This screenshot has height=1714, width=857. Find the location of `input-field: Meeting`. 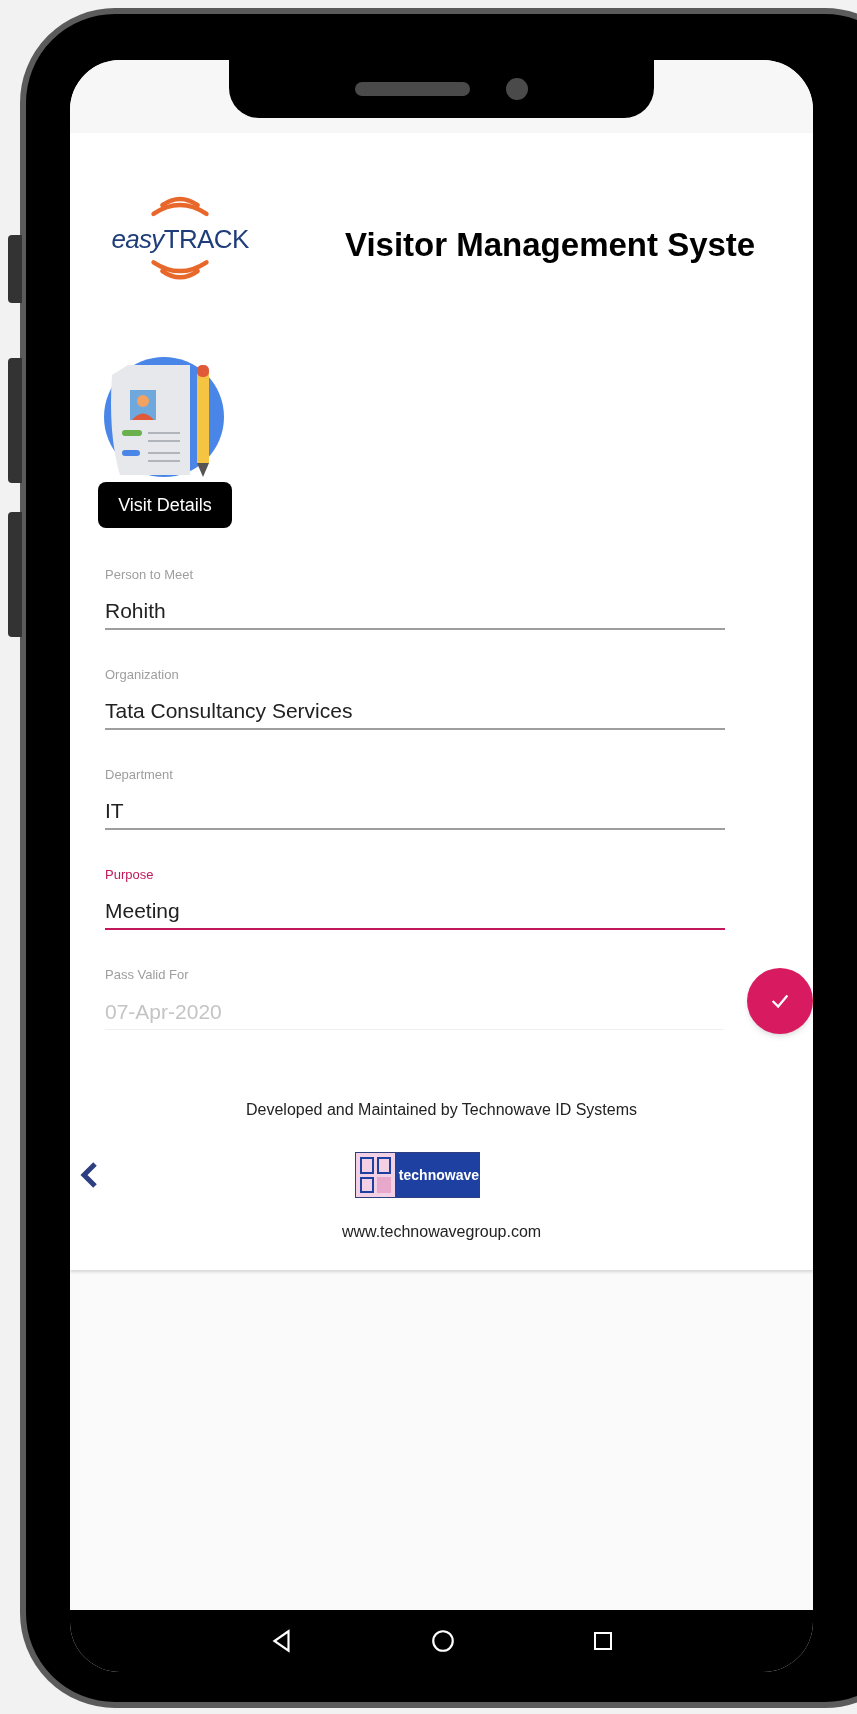

input-field: Meeting is located at coordinates (415, 912).